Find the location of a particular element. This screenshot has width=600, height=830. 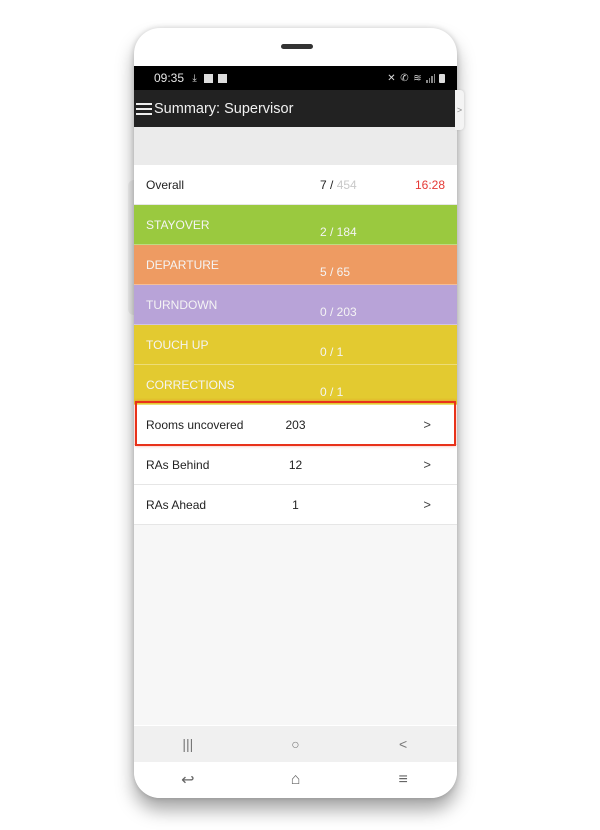

download-icon: ⤓ is located at coordinates (194, 78).